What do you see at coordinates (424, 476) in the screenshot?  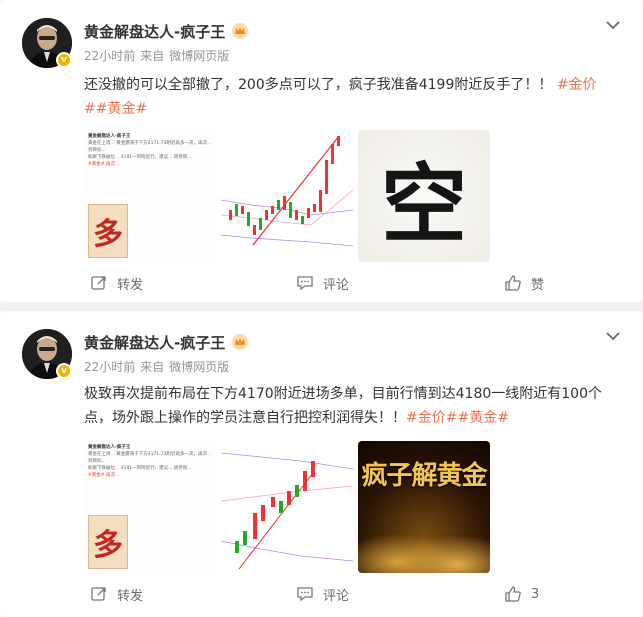 I see `poster-title: 疯子解黄金` at bounding box center [424, 476].